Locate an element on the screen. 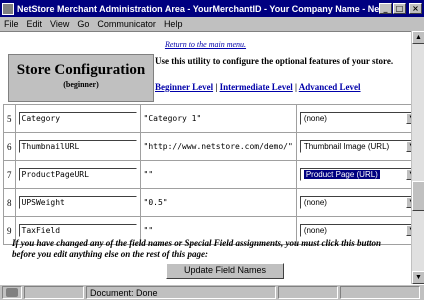 This screenshot has height=300, width=424. menu-go: Go is located at coordinates (83, 24).